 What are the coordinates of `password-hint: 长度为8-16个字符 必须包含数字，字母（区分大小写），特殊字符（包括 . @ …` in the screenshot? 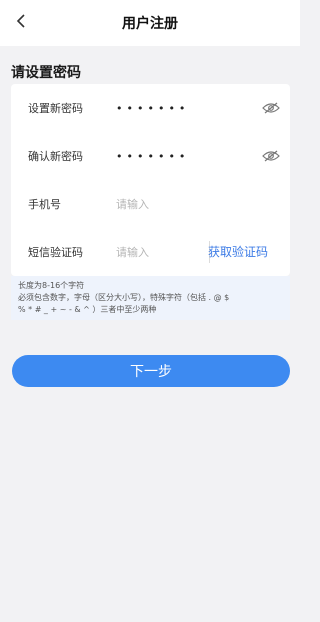 It's located at (150, 298).